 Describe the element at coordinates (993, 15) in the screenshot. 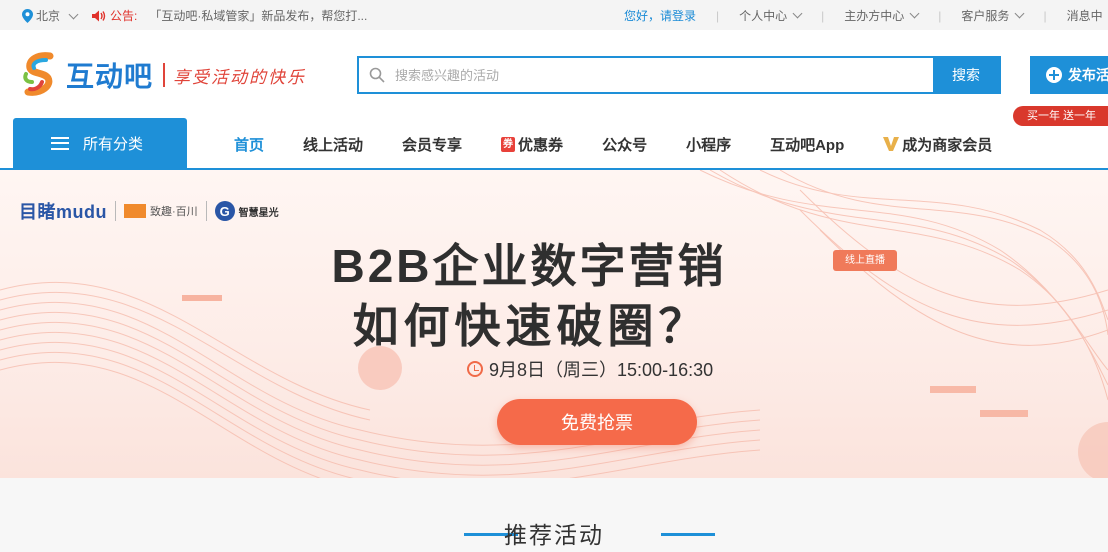

I see `customer-service-menu: 客户服务` at that location.